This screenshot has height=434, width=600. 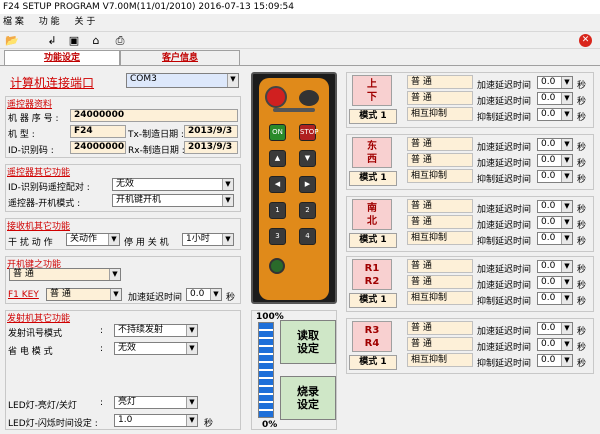 What do you see at coordinates (372, 336) in the screenshot?
I see `axis-button: R3 R4` at bounding box center [372, 336].